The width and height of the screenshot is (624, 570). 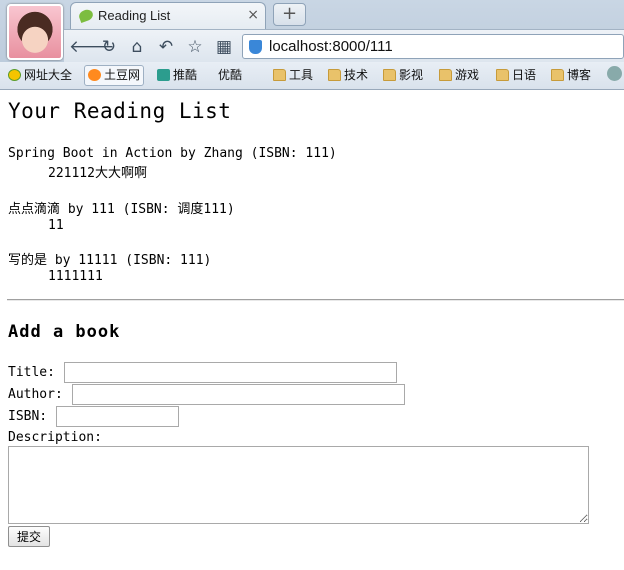 I want to click on isbn-input, so click(x=117, y=416).